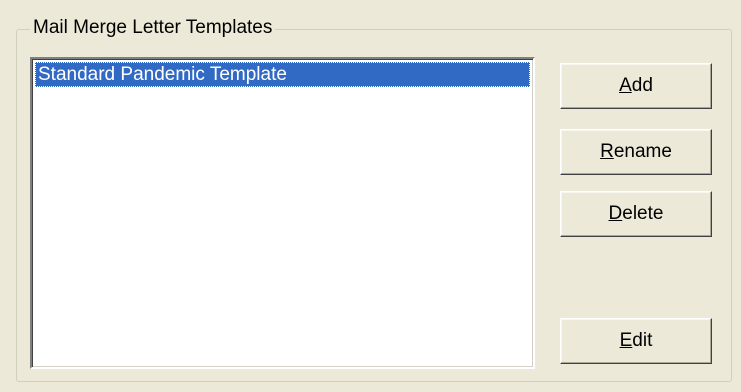 This screenshot has height=392, width=741. Describe the element at coordinates (625, 85) in the screenshot. I see `add-button-mnemonic: A` at that location.